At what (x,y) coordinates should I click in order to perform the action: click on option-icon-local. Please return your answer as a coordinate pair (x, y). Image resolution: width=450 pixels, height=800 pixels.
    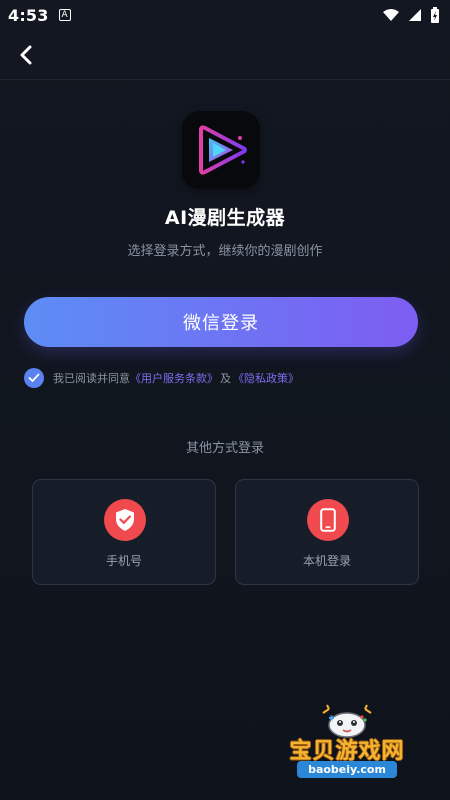
    Looking at the image, I should click on (328, 520).